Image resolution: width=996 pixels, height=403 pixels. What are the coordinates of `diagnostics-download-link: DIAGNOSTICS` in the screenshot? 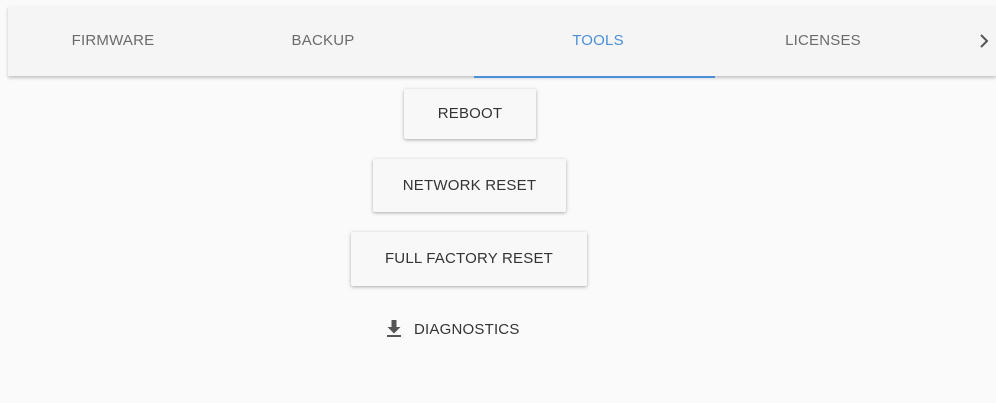 It's located at (452, 330).